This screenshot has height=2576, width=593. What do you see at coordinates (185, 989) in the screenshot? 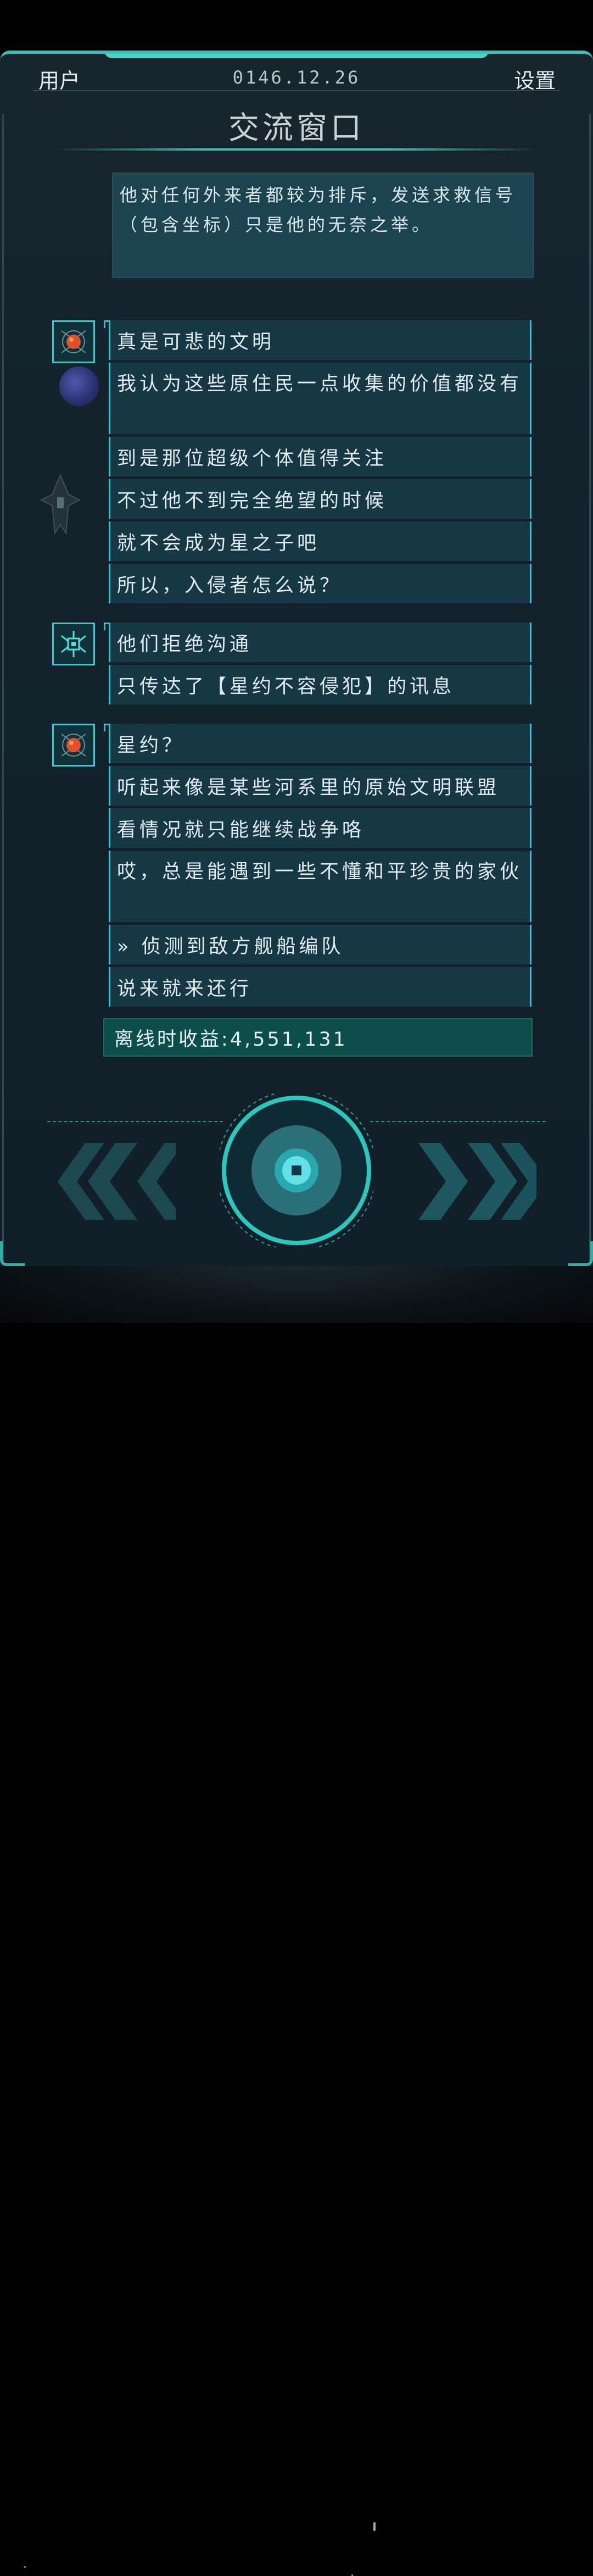
I see `message-text: 说来就来还行` at bounding box center [185, 989].